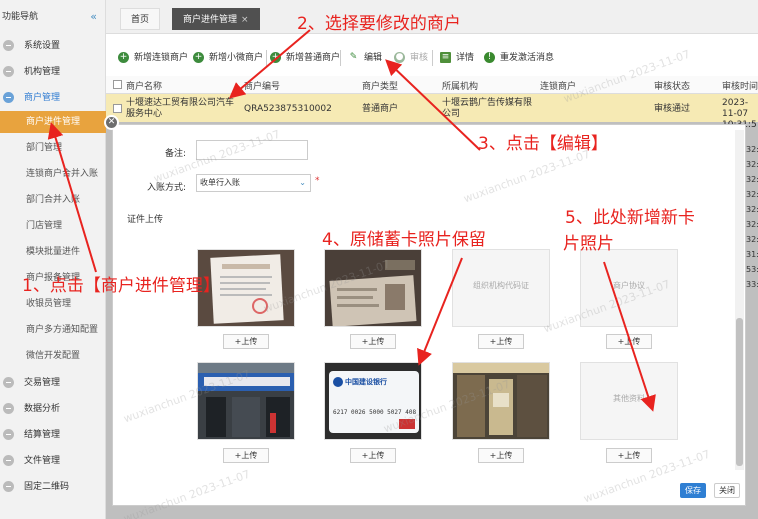  Describe the element at coordinates (379, 24) in the screenshot. I see `annotation-step-2: 2、选择要修改的商户` at that location.